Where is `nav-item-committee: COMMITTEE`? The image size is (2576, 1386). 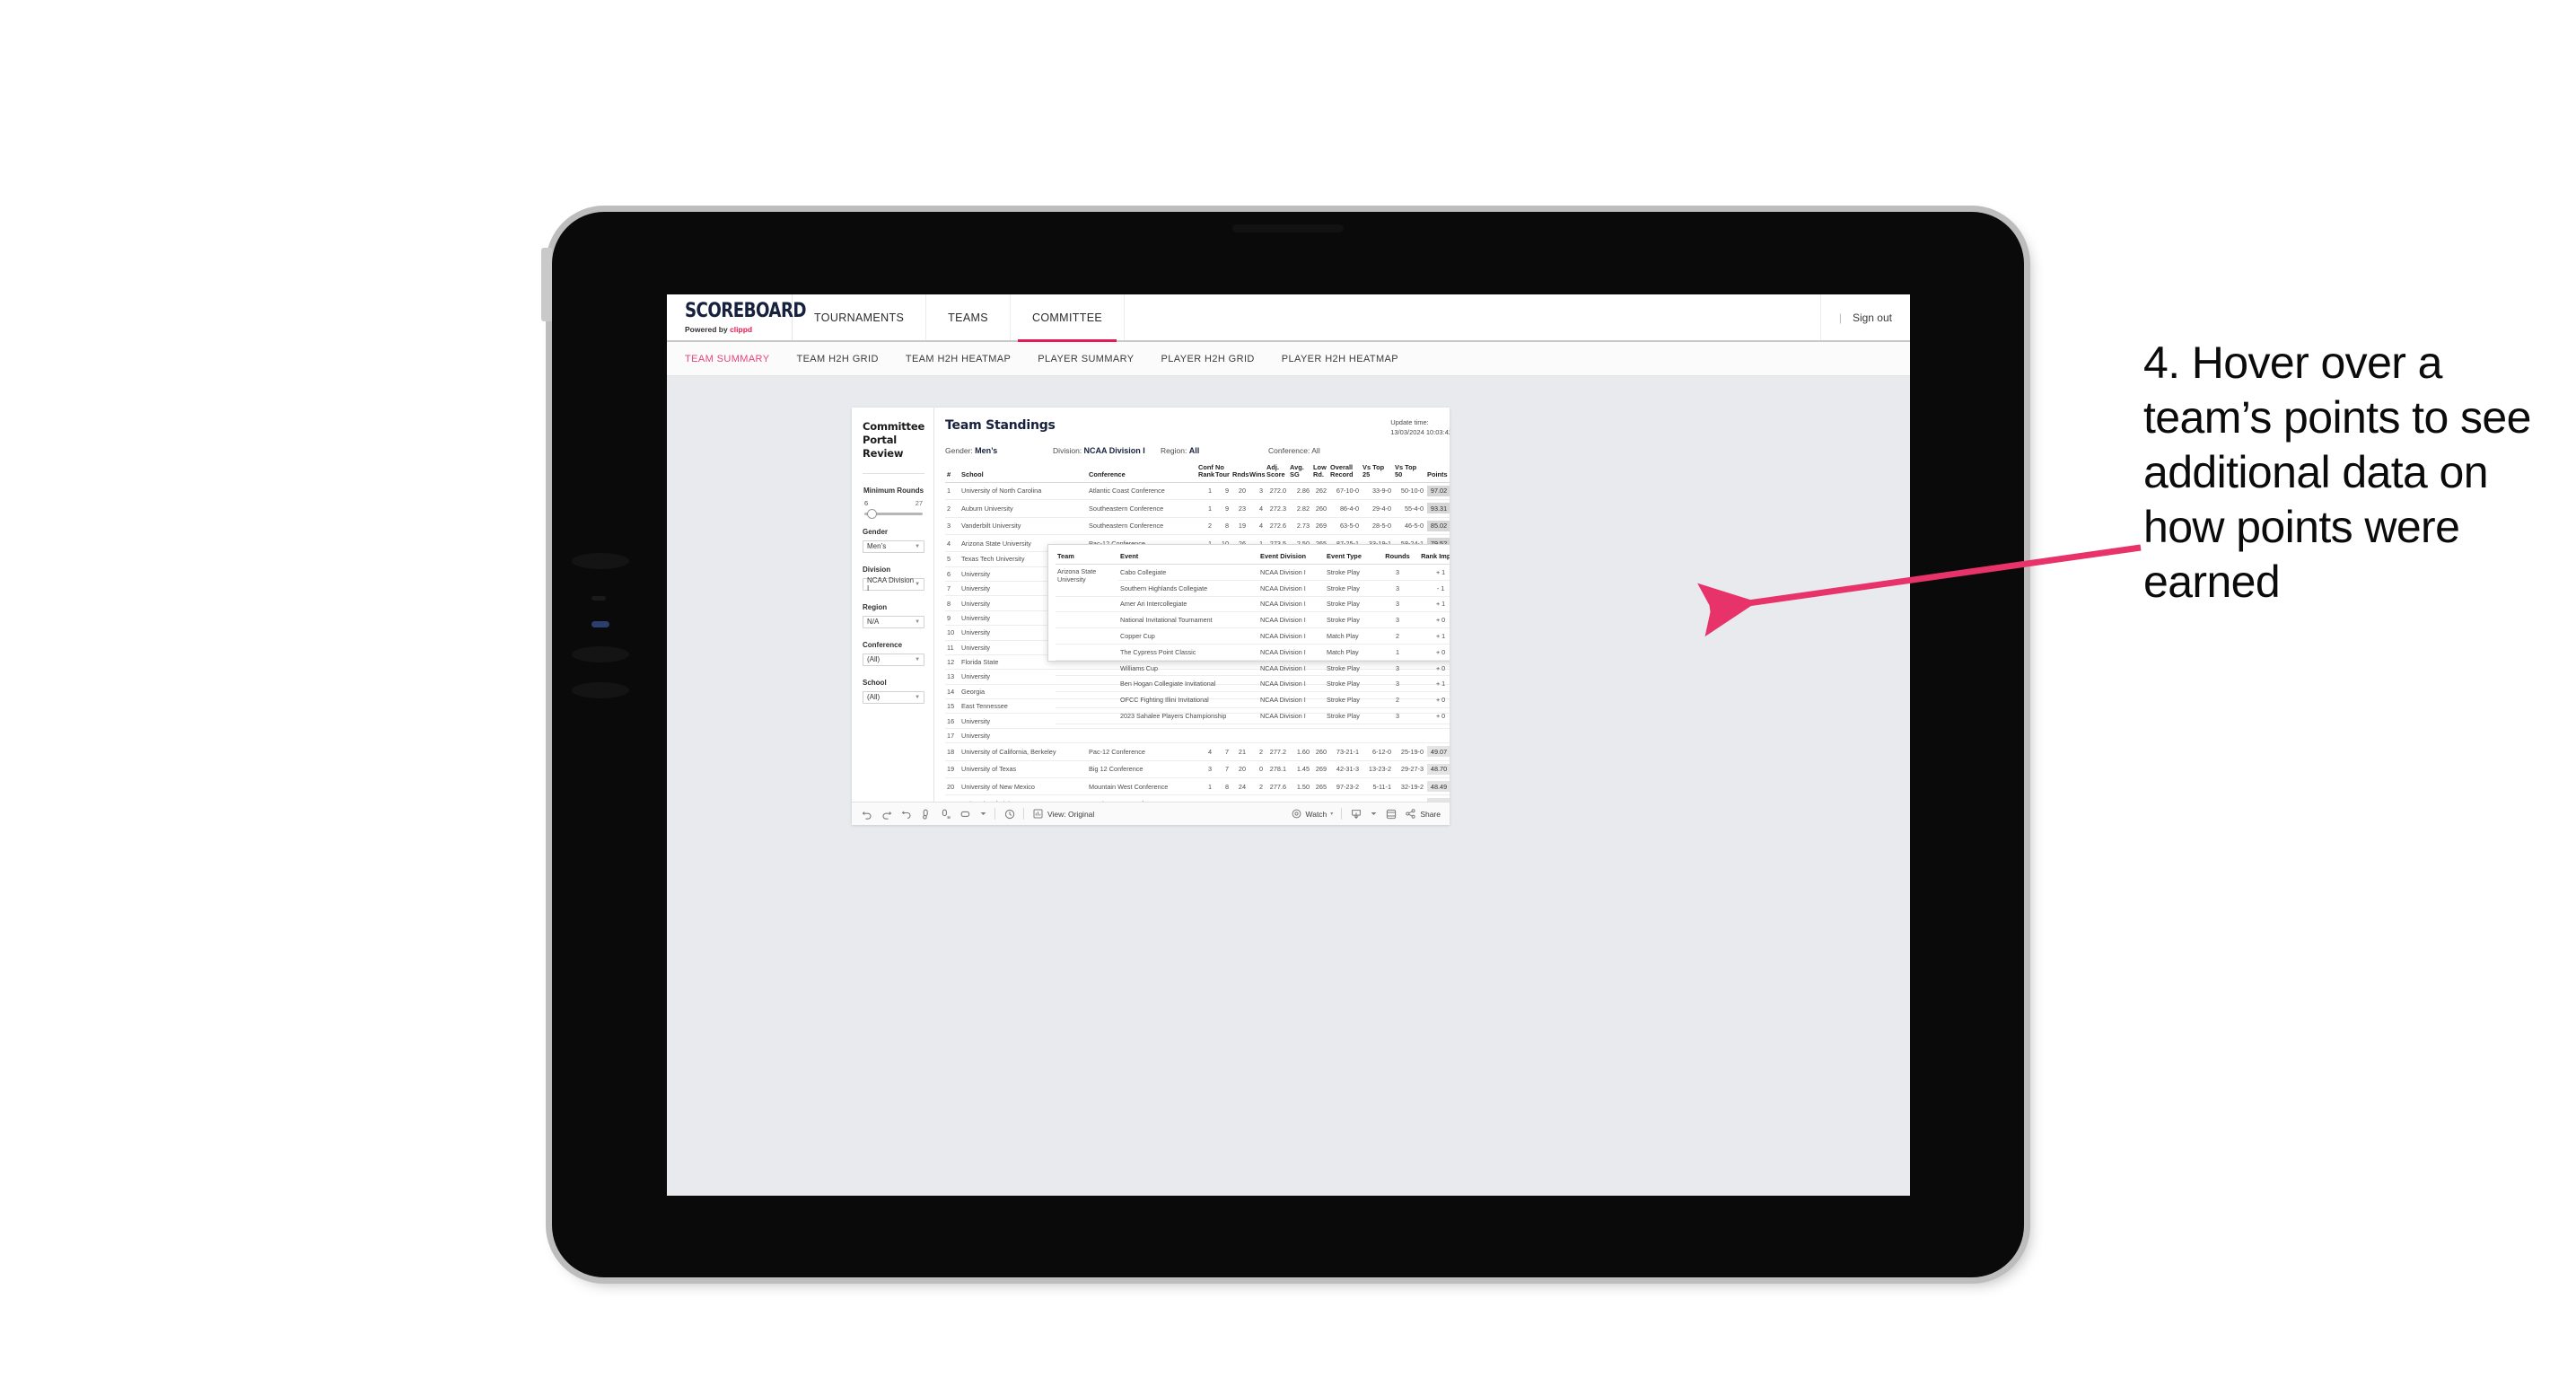
nav-item-committee: COMMITTEE is located at coordinates (1068, 318).